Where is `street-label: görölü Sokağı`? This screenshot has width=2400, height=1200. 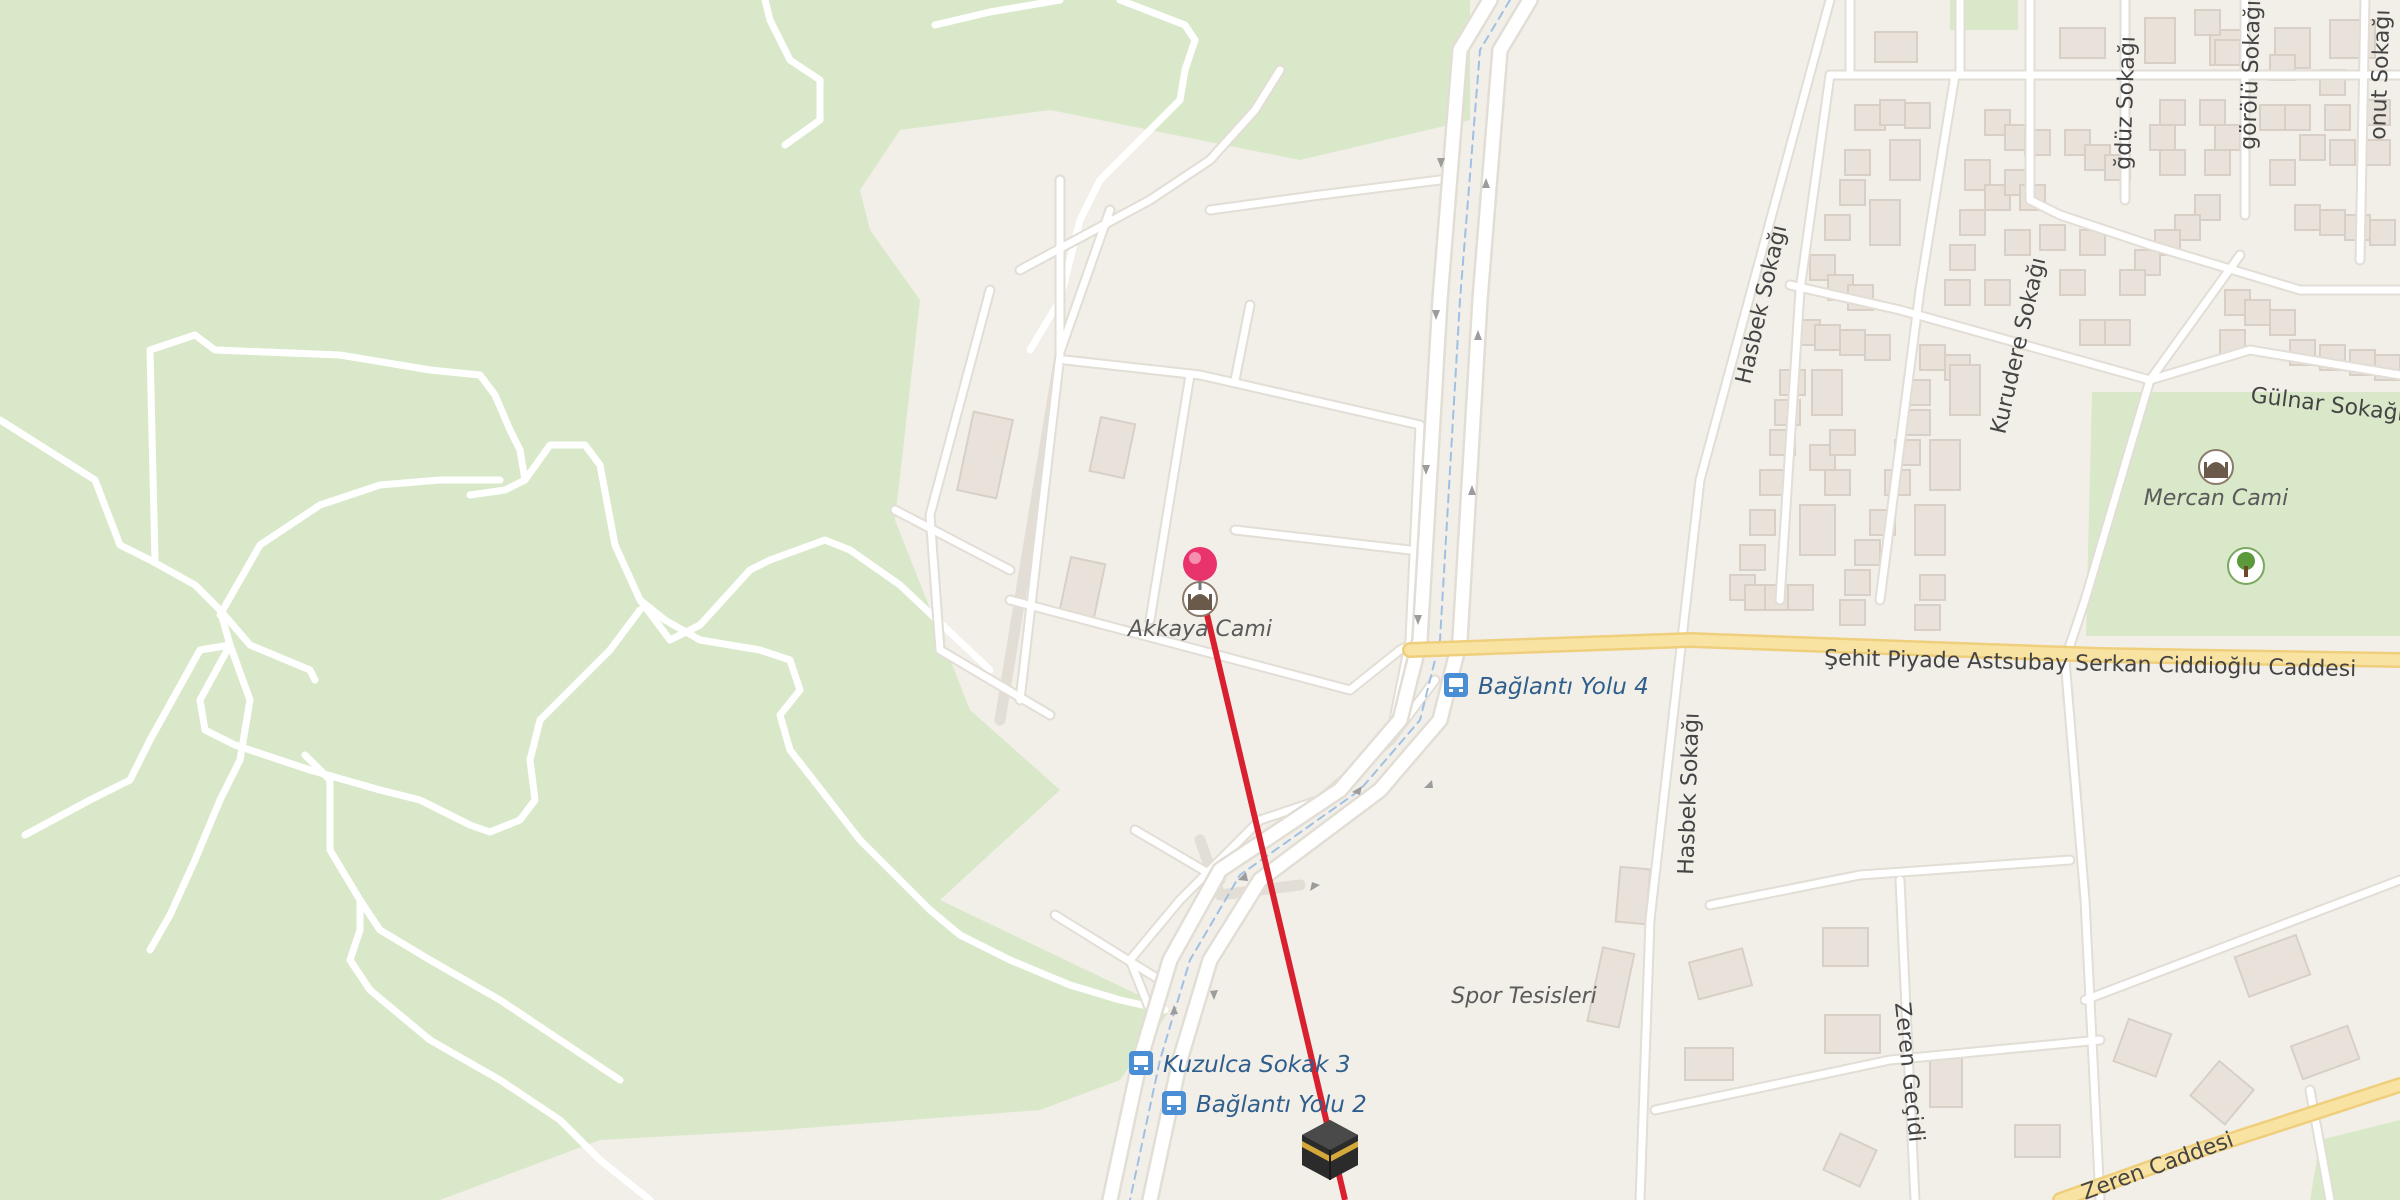 street-label: görölü Sokağı is located at coordinates (2251, 75).